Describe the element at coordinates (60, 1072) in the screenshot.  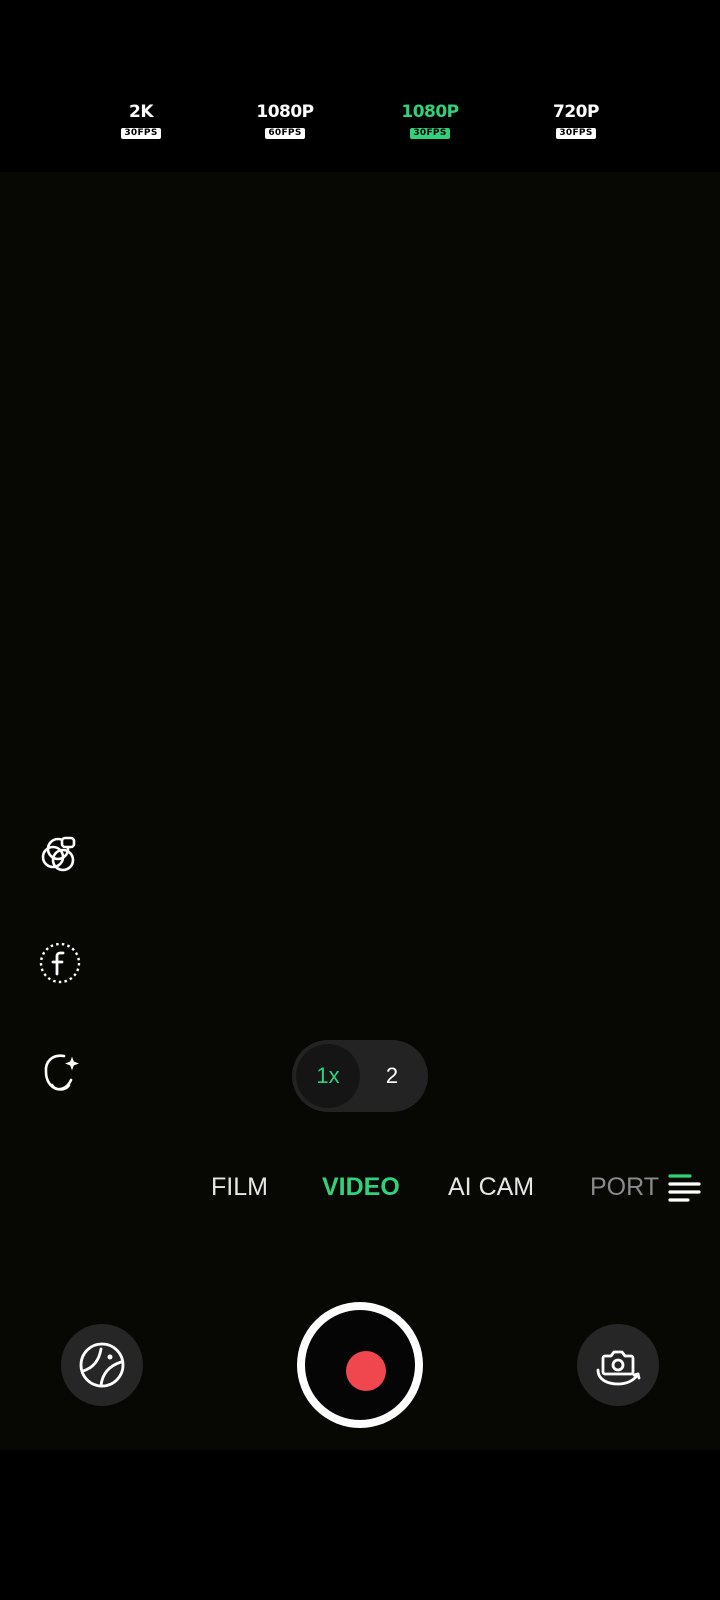
I see `beauty-face-icon` at that location.